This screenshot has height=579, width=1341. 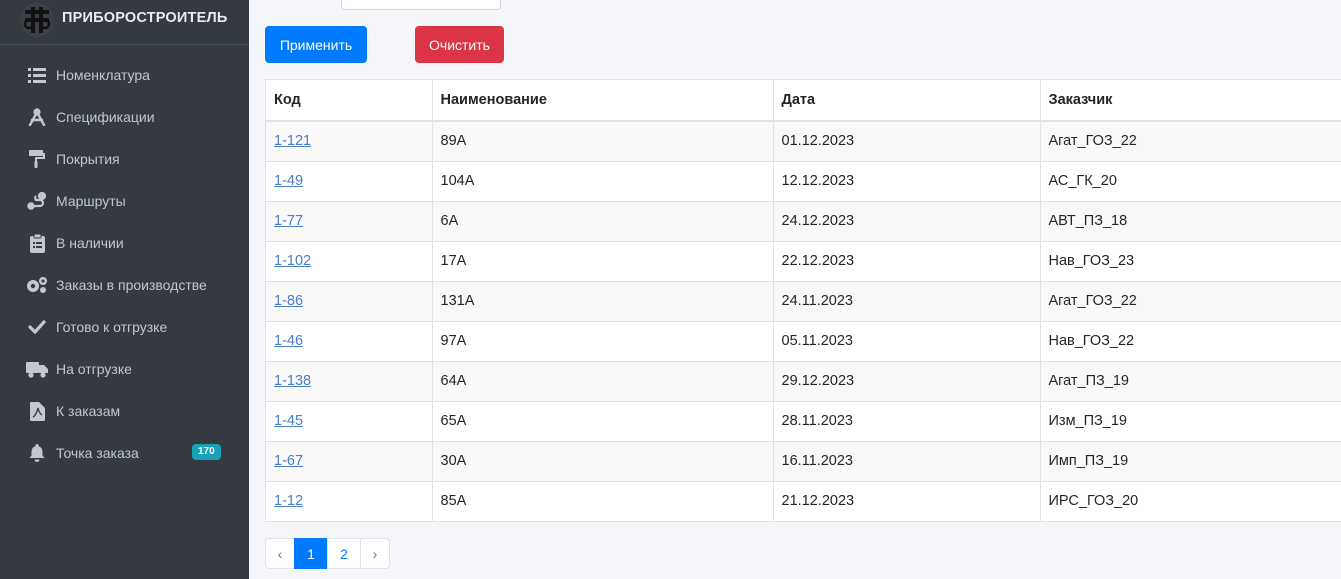 I want to click on sidebar-item-label: Точка заказа, so click(x=97, y=453).